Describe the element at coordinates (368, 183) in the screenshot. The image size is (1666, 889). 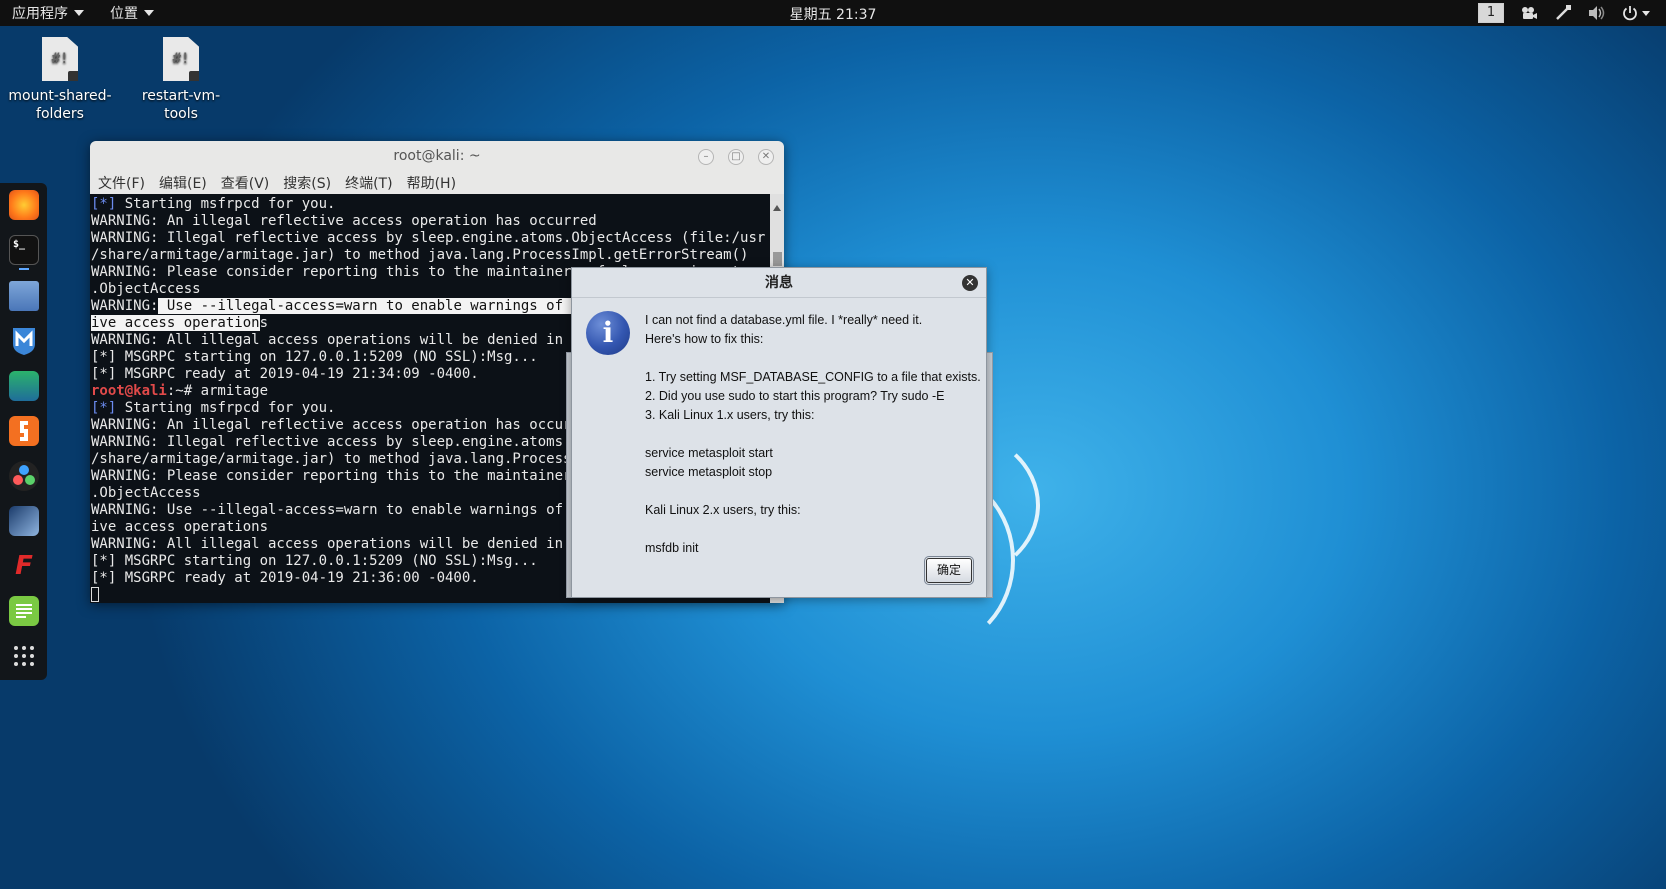
I see `menu-terminal: 终端(T)` at that location.